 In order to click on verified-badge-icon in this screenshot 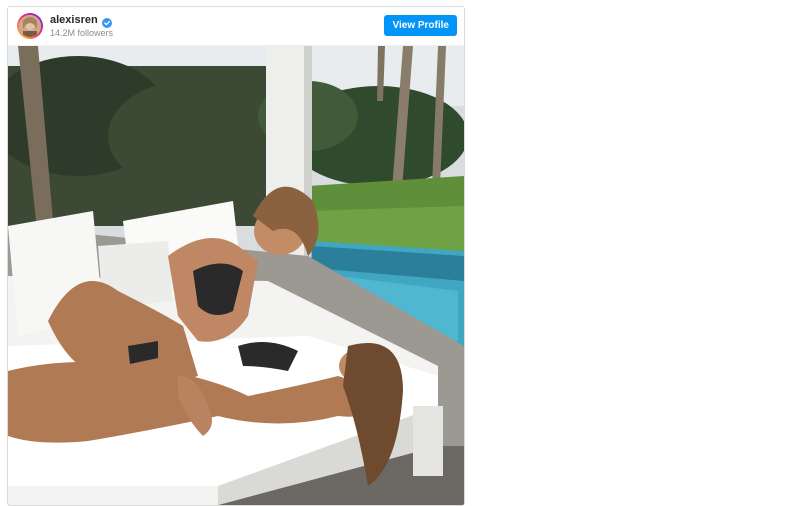, I will do `click(106, 21)`.